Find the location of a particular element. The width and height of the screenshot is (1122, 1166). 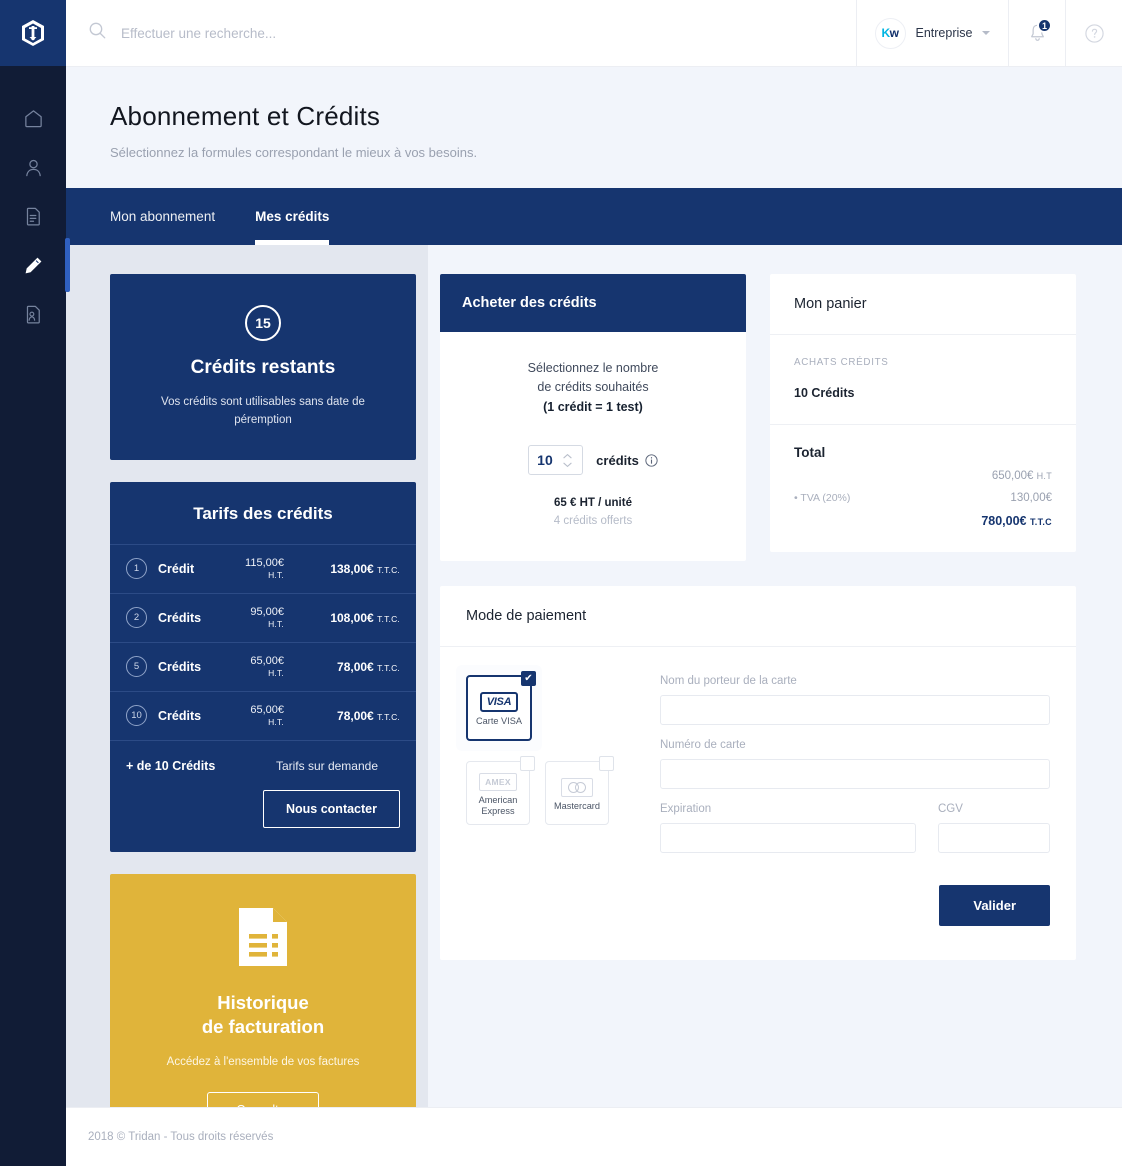

field-expiration: Expiration is located at coordinates (788, 828).